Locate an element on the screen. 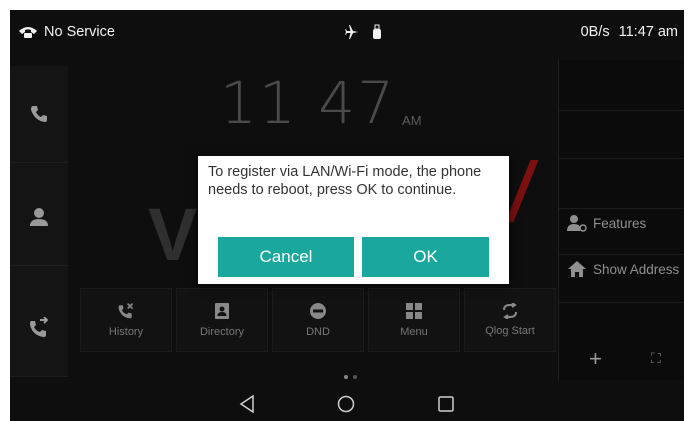  dock-label: History is located at coordinates (126, 332).